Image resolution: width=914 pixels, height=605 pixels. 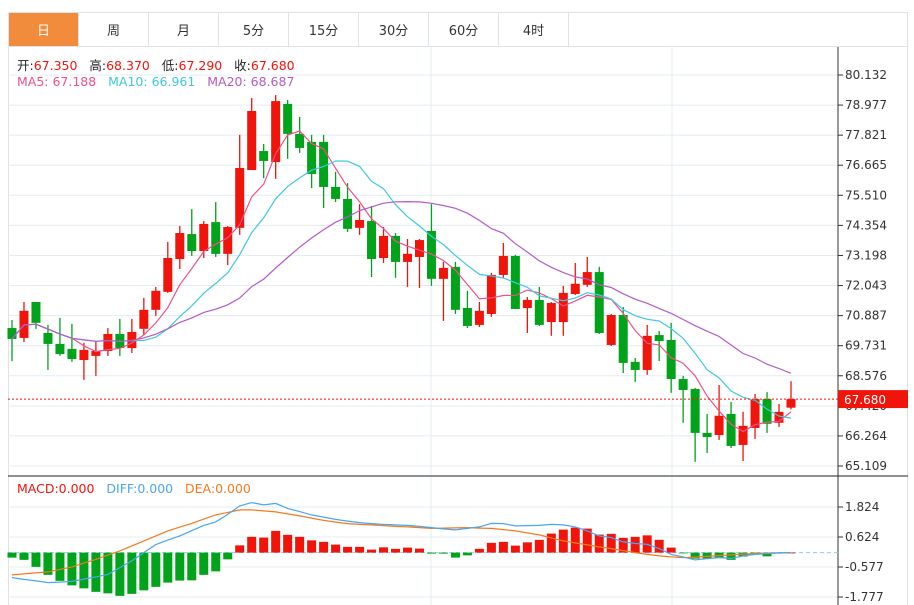 What do you see at coordinates (866, 195) in the screenshot?
I see `price-tick-label: 75.510` at bounding box center [866, 195].